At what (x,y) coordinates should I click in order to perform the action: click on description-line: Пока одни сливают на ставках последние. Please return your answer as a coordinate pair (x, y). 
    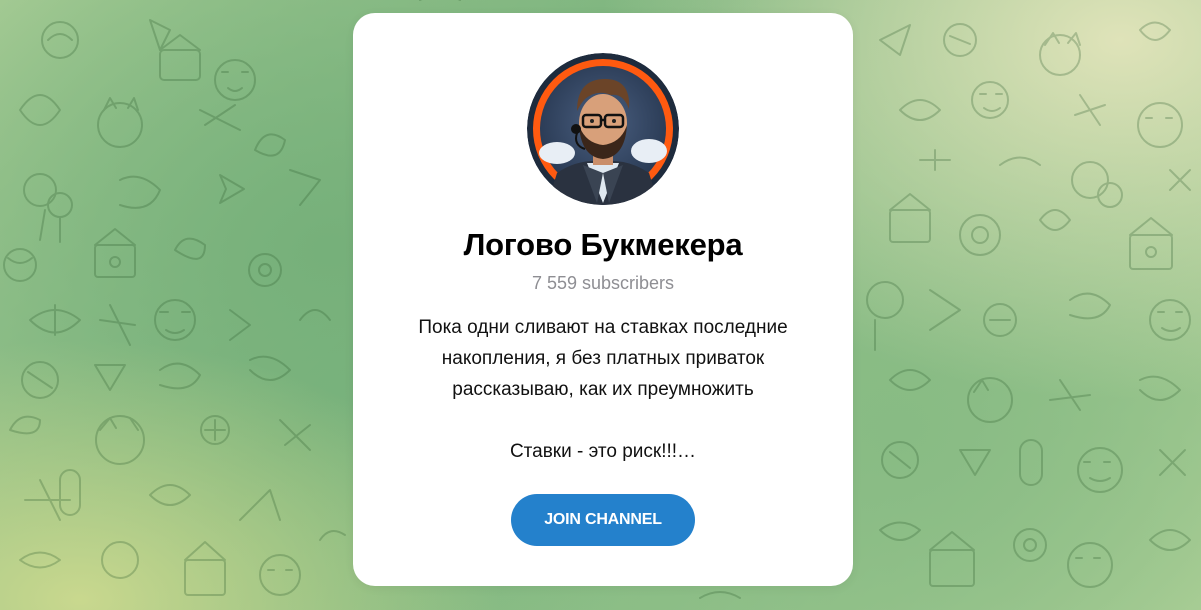
    Looking at the image, I should click on (603, 327).